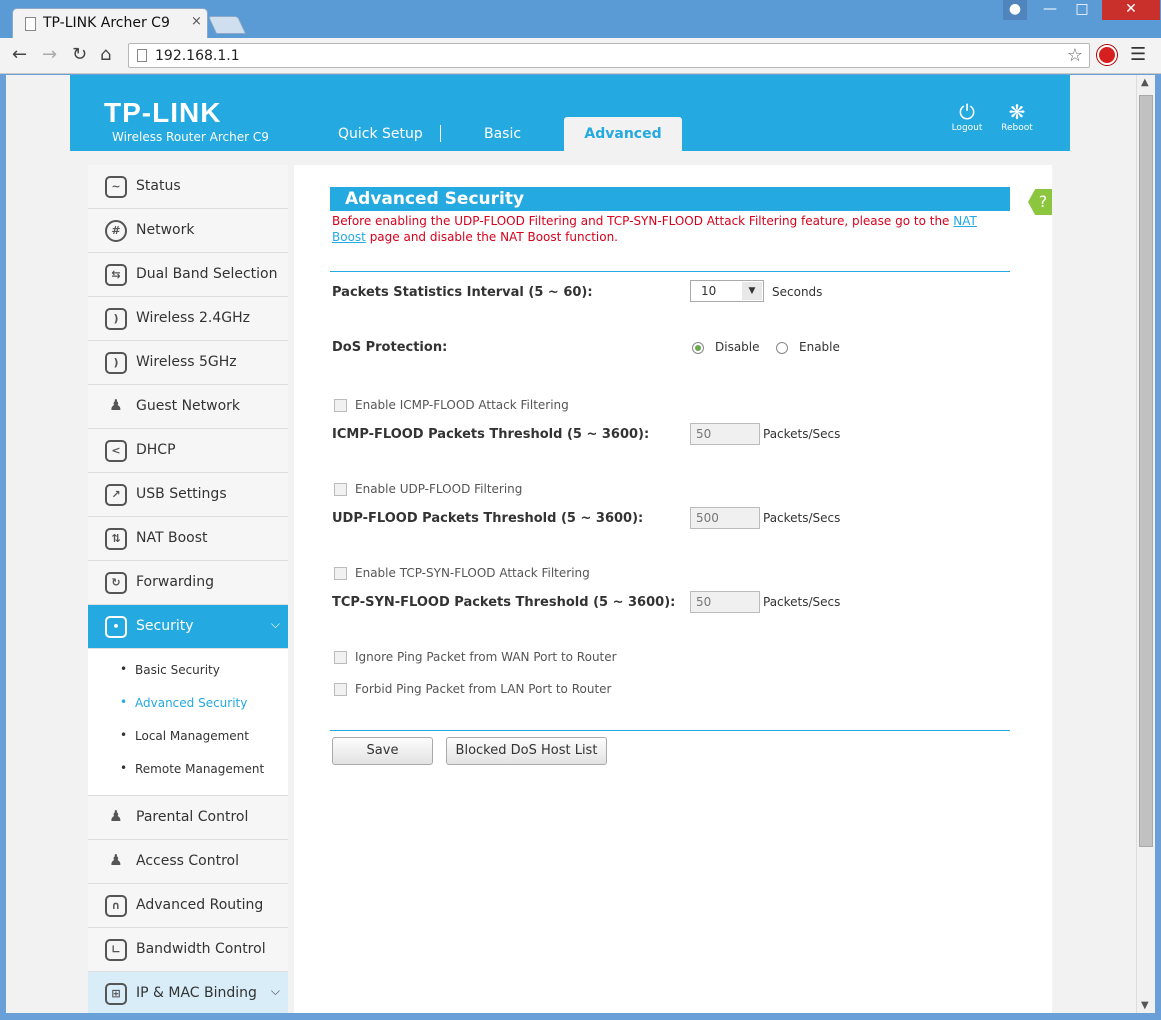 Image resolution: width=1161 pixels, height=1020 pixels. What do you see at coordinates (197, 56) in the screenshot?
I see `url-text: 192.168.1.1` at bounding box center [197, 56].